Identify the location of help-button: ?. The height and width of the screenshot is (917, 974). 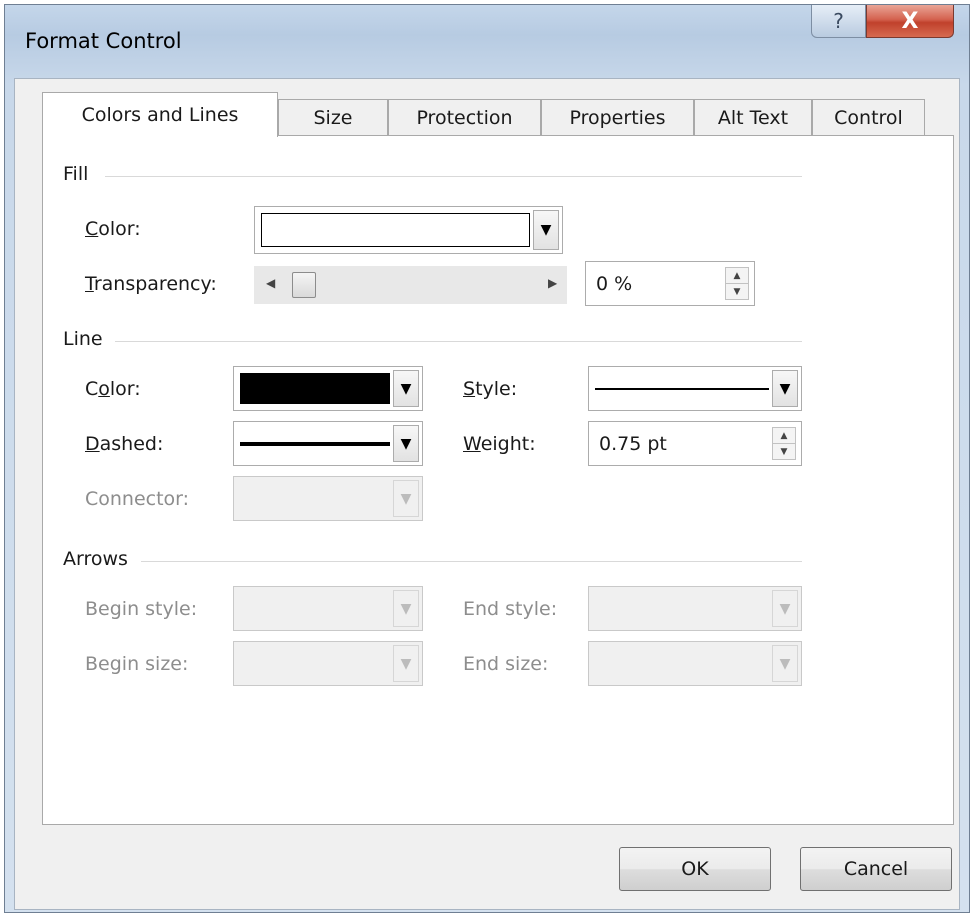
(838, 21).